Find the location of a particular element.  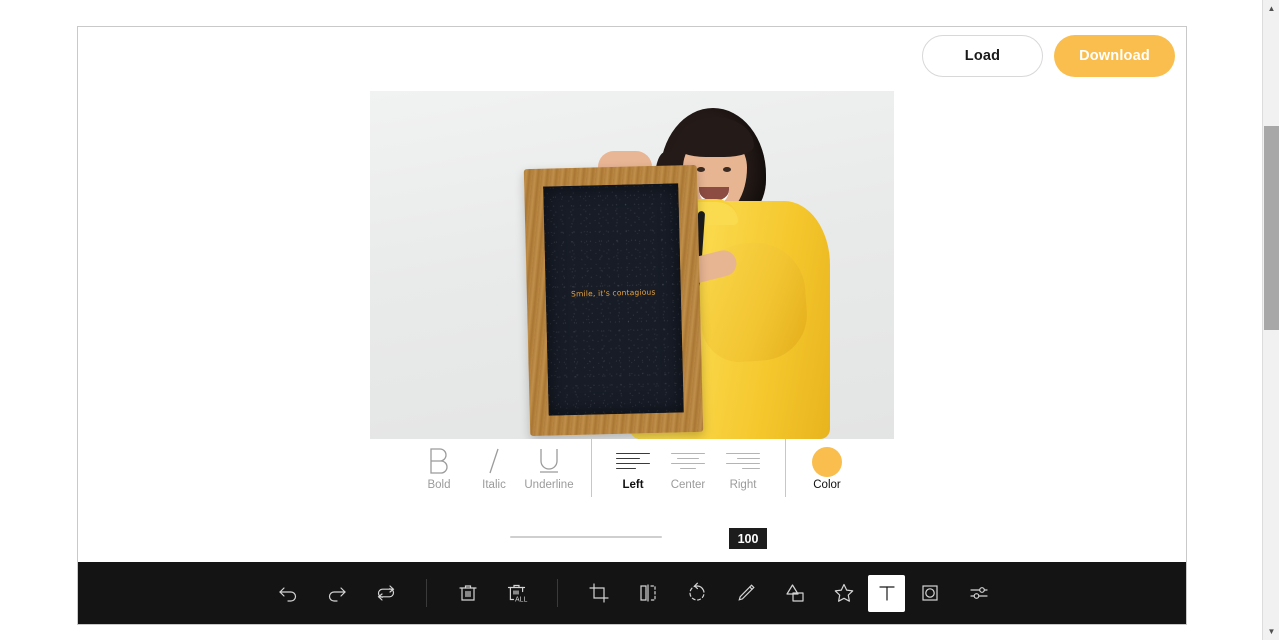

flip-button is located at coordinates (647, 593).